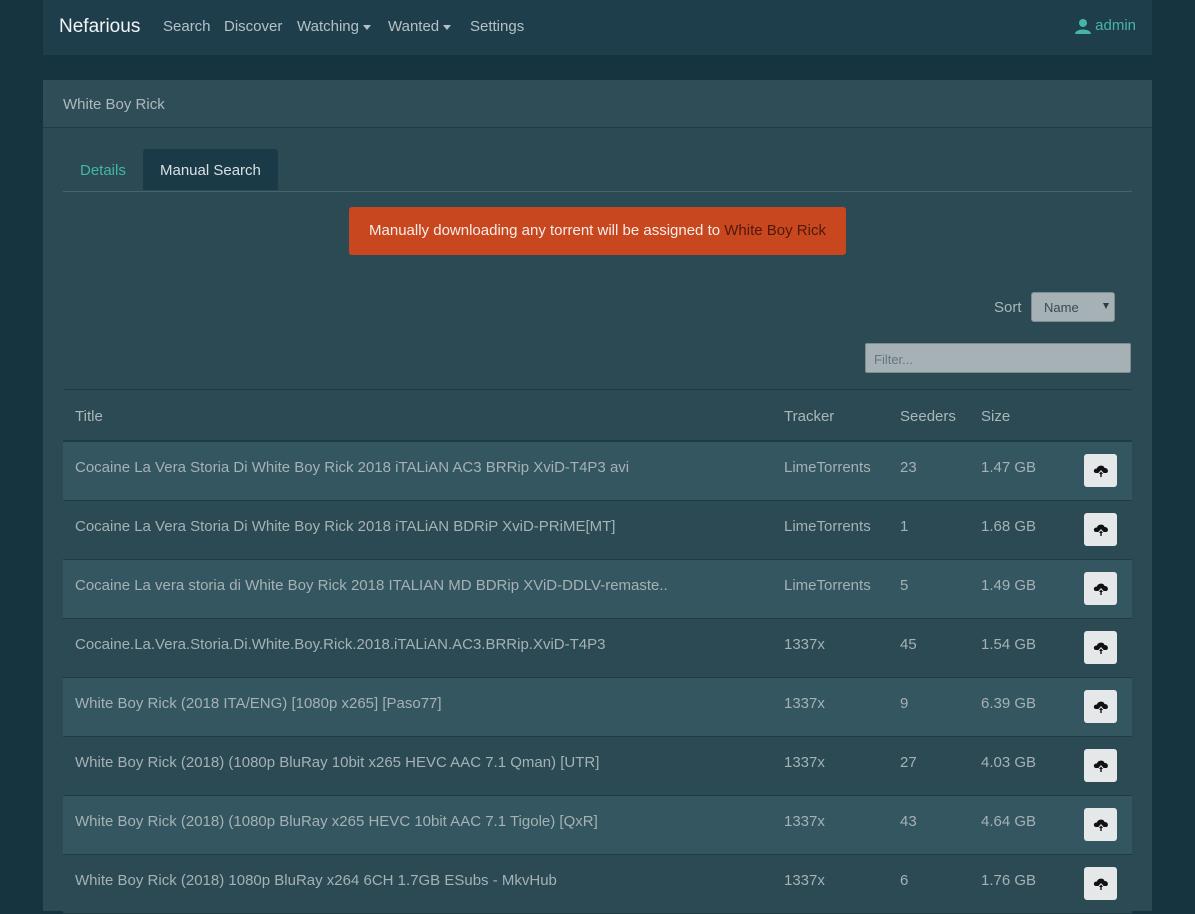 The height and width of the screenshot is (914, 1195). What do you see at coordinates (1083, 26) in the screenshot?
I see `user-icon` at bounding box center [1083, 26].